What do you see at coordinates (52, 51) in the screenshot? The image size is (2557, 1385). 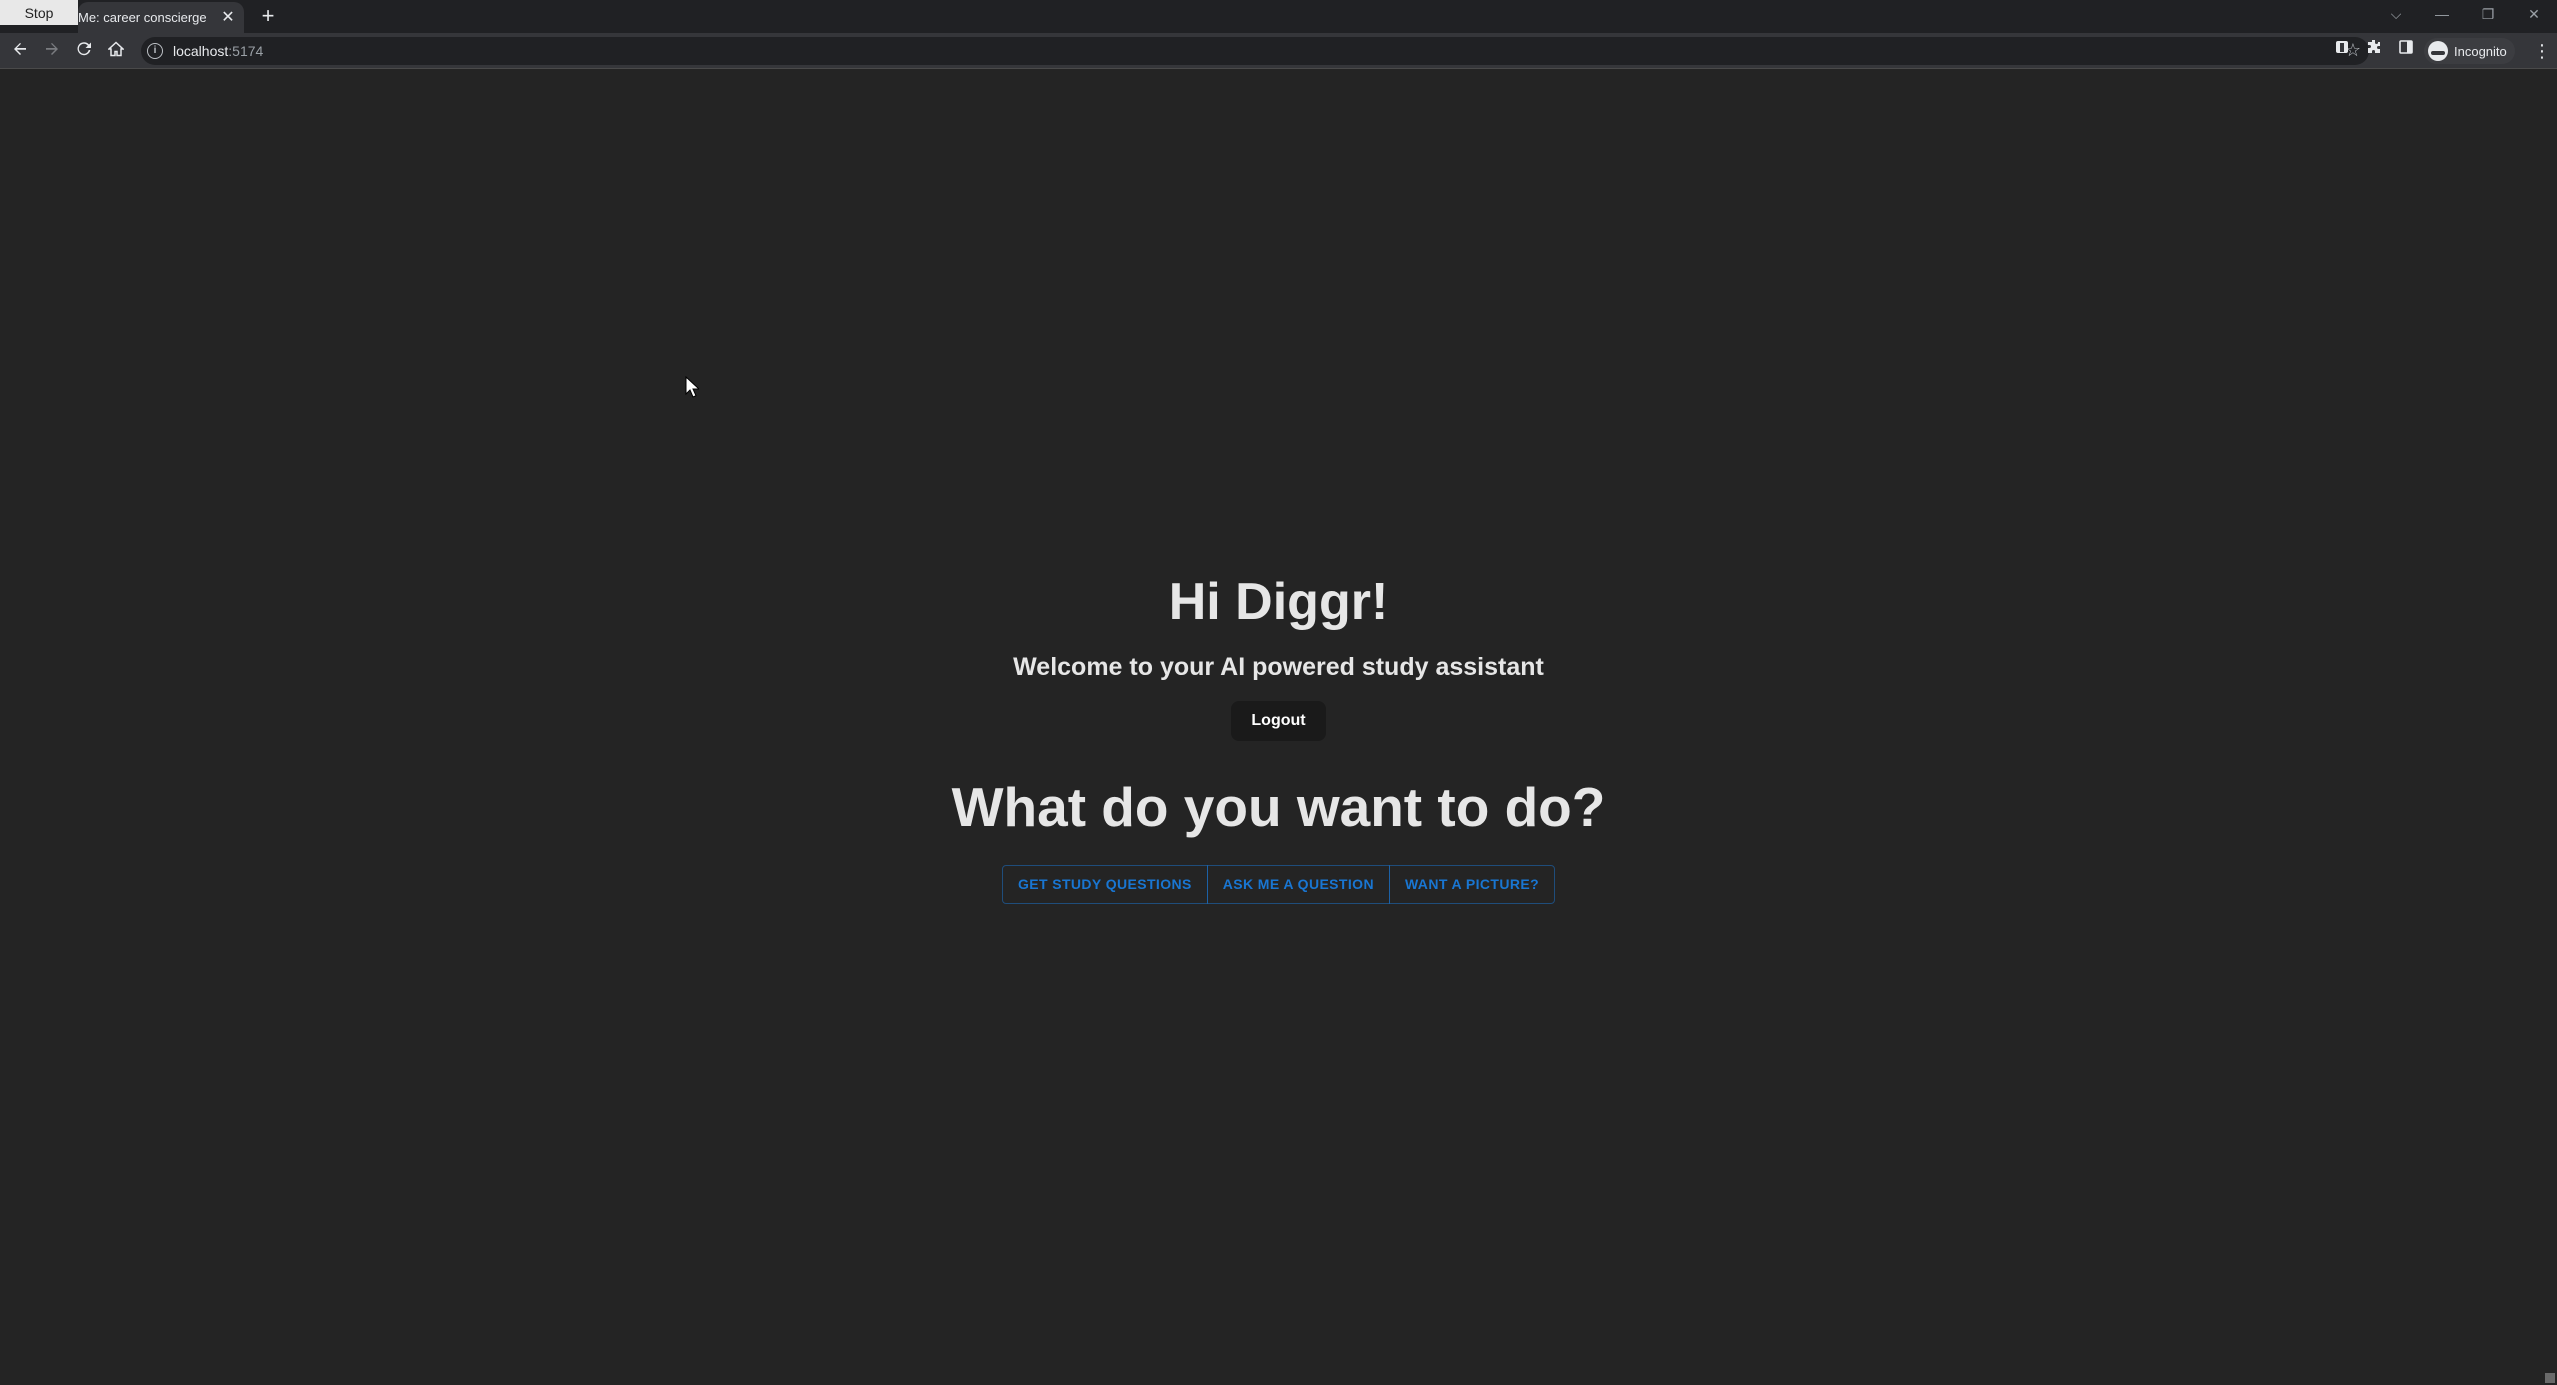 I see `forward-icon` at bounding box center [52, 51].